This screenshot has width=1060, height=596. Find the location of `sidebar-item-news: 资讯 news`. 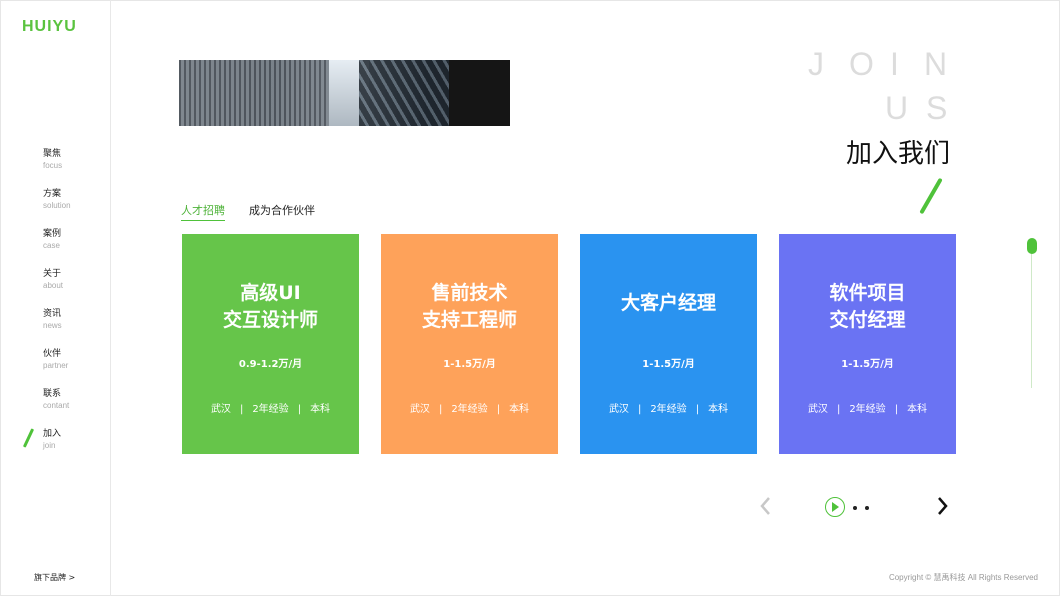

sidebar-item-news: 资讯 news is located at coordinates (57, 328).